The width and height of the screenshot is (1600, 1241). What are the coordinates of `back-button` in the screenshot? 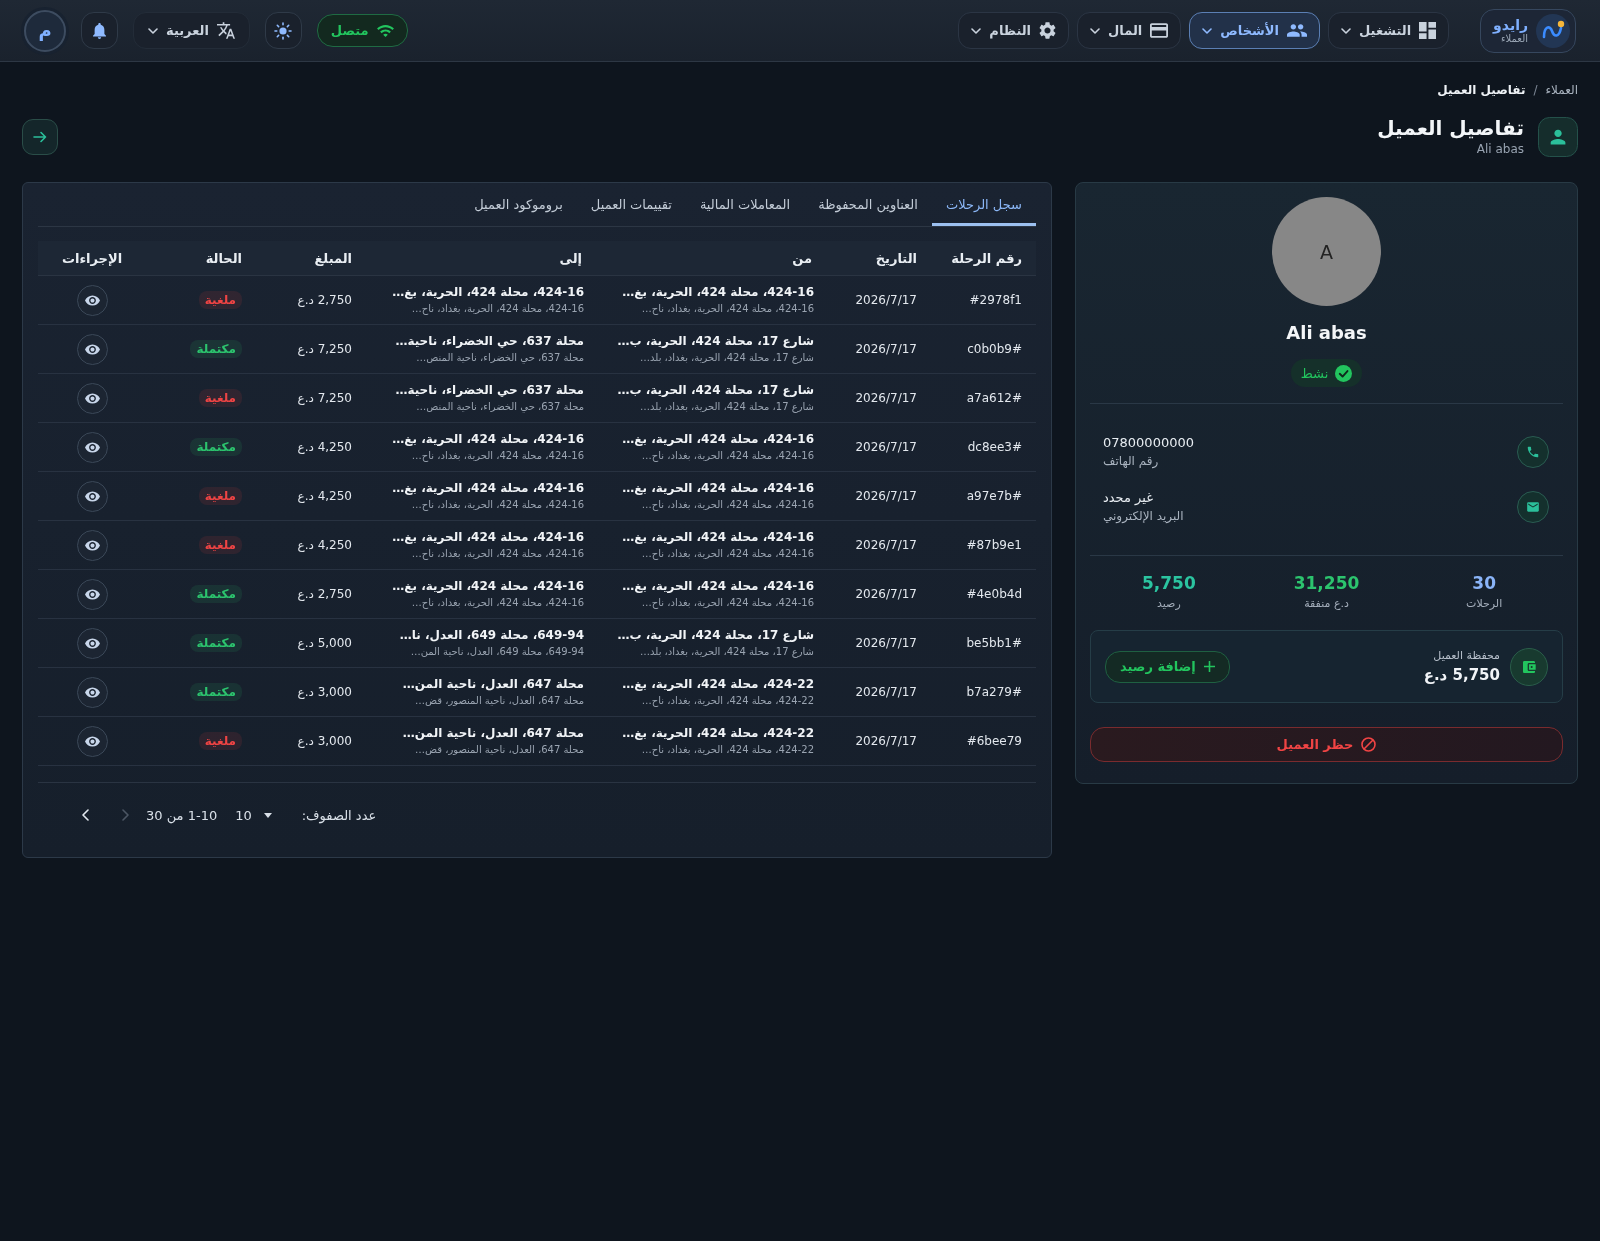 It's located at (40, 136).